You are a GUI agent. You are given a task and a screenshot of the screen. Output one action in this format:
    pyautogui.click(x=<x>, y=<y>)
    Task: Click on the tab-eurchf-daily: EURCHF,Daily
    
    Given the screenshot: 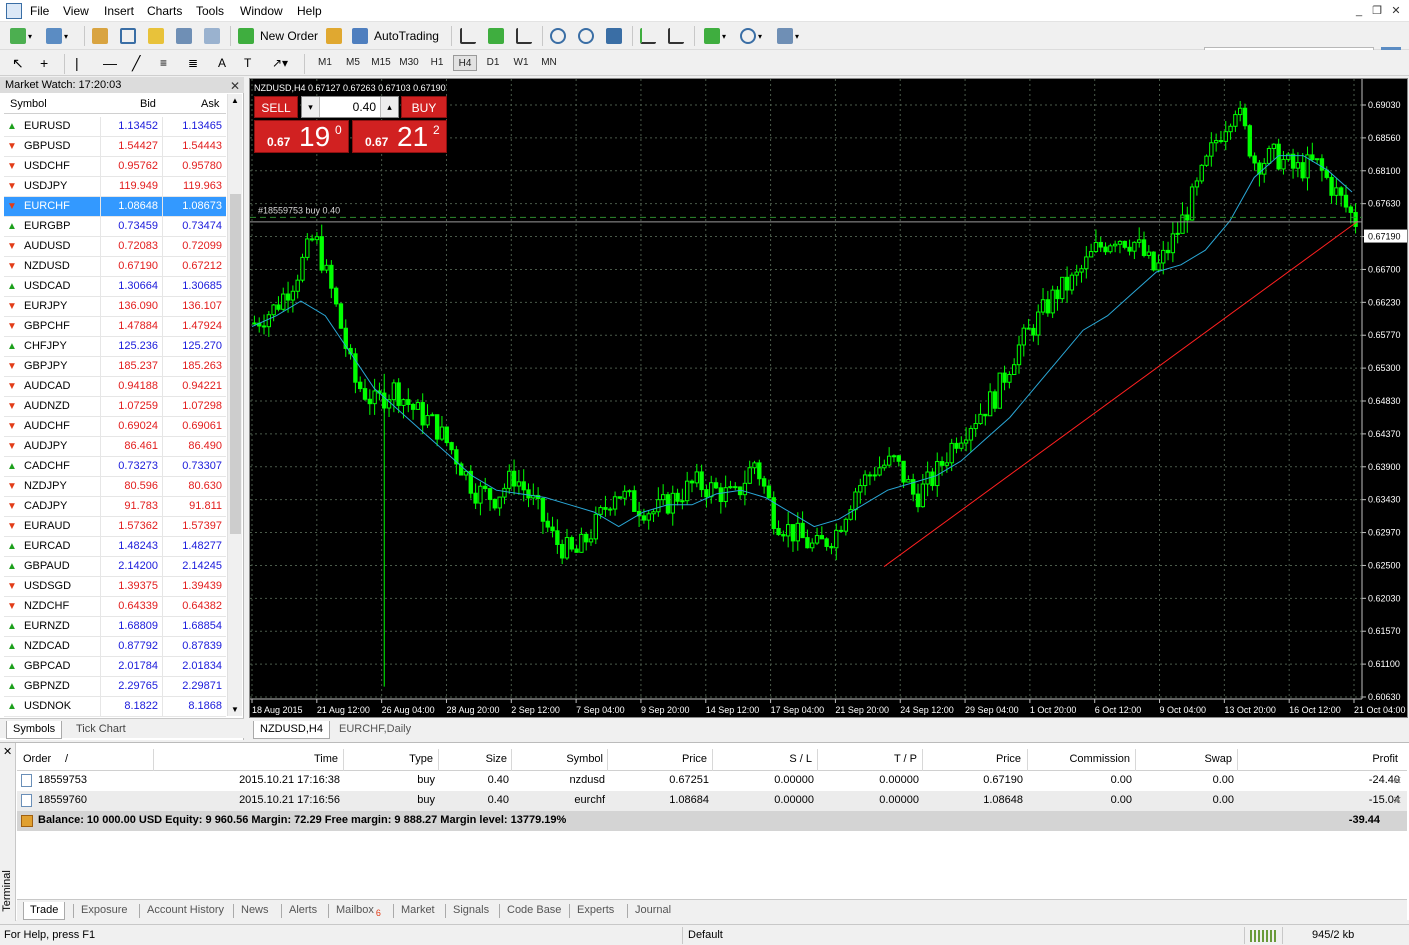 What is the action you would take?
    pyautogui.click(x=375, y=730)
    